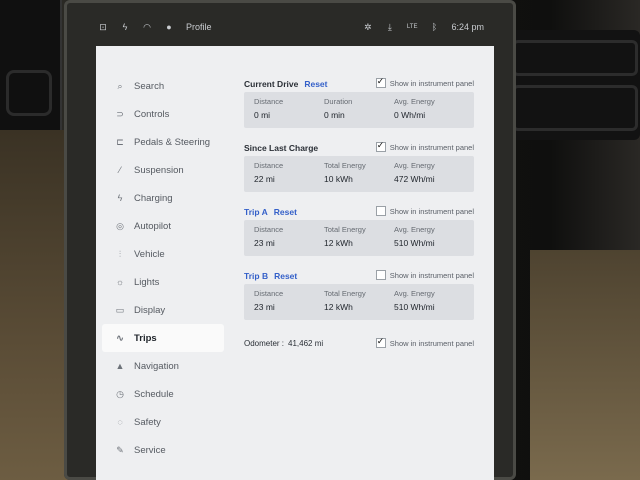 The image size is (640, 480). Describe the element at coordinates (161, 450) in the screenshot. I see `sidebar-item-service: ✎ Service` at that location.